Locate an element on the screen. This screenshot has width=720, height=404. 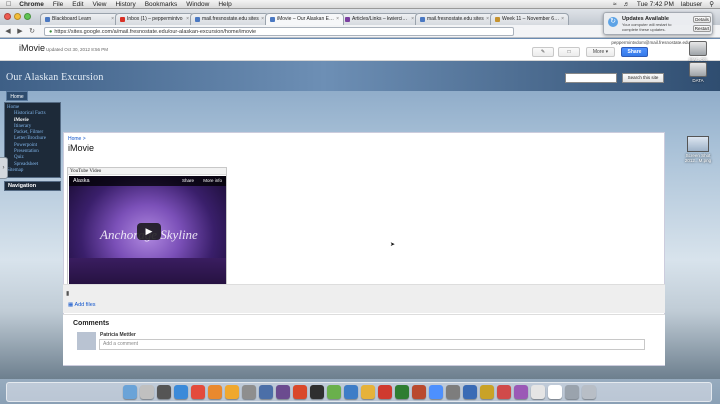
video-more-info-button: More info is located at coordinates (212, 181).